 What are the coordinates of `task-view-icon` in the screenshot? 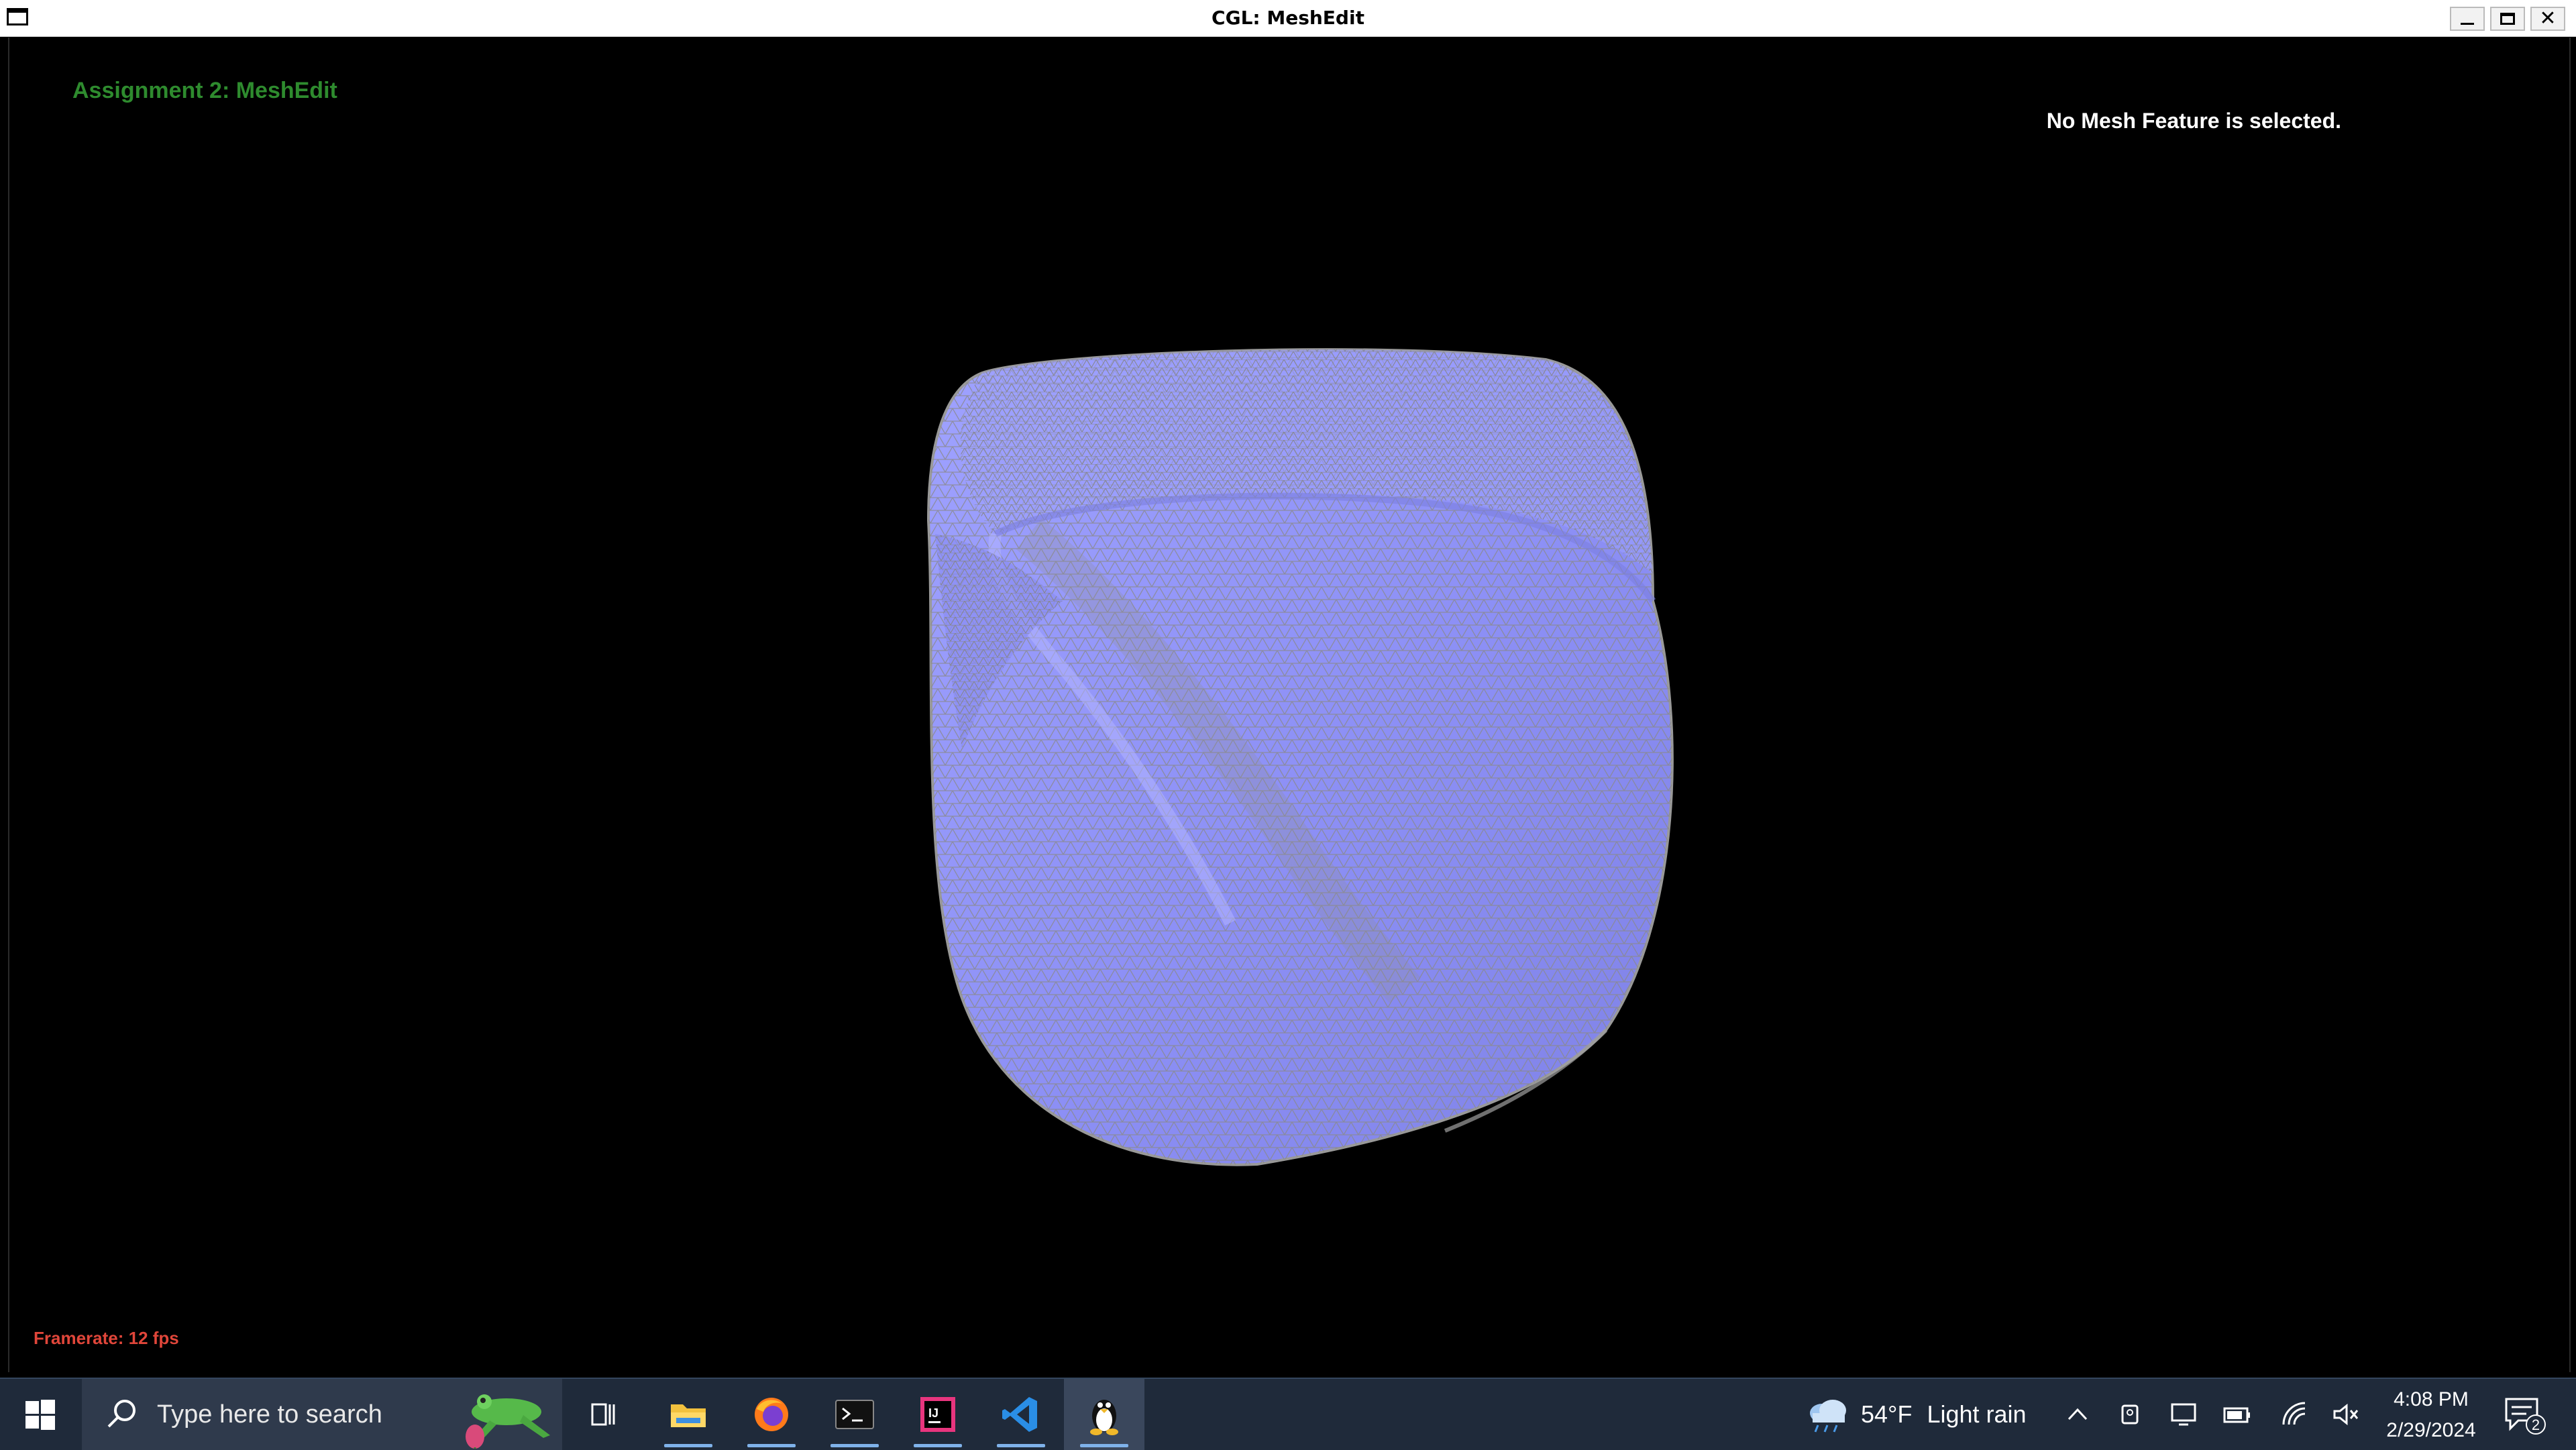 It's located at (603, 1414).